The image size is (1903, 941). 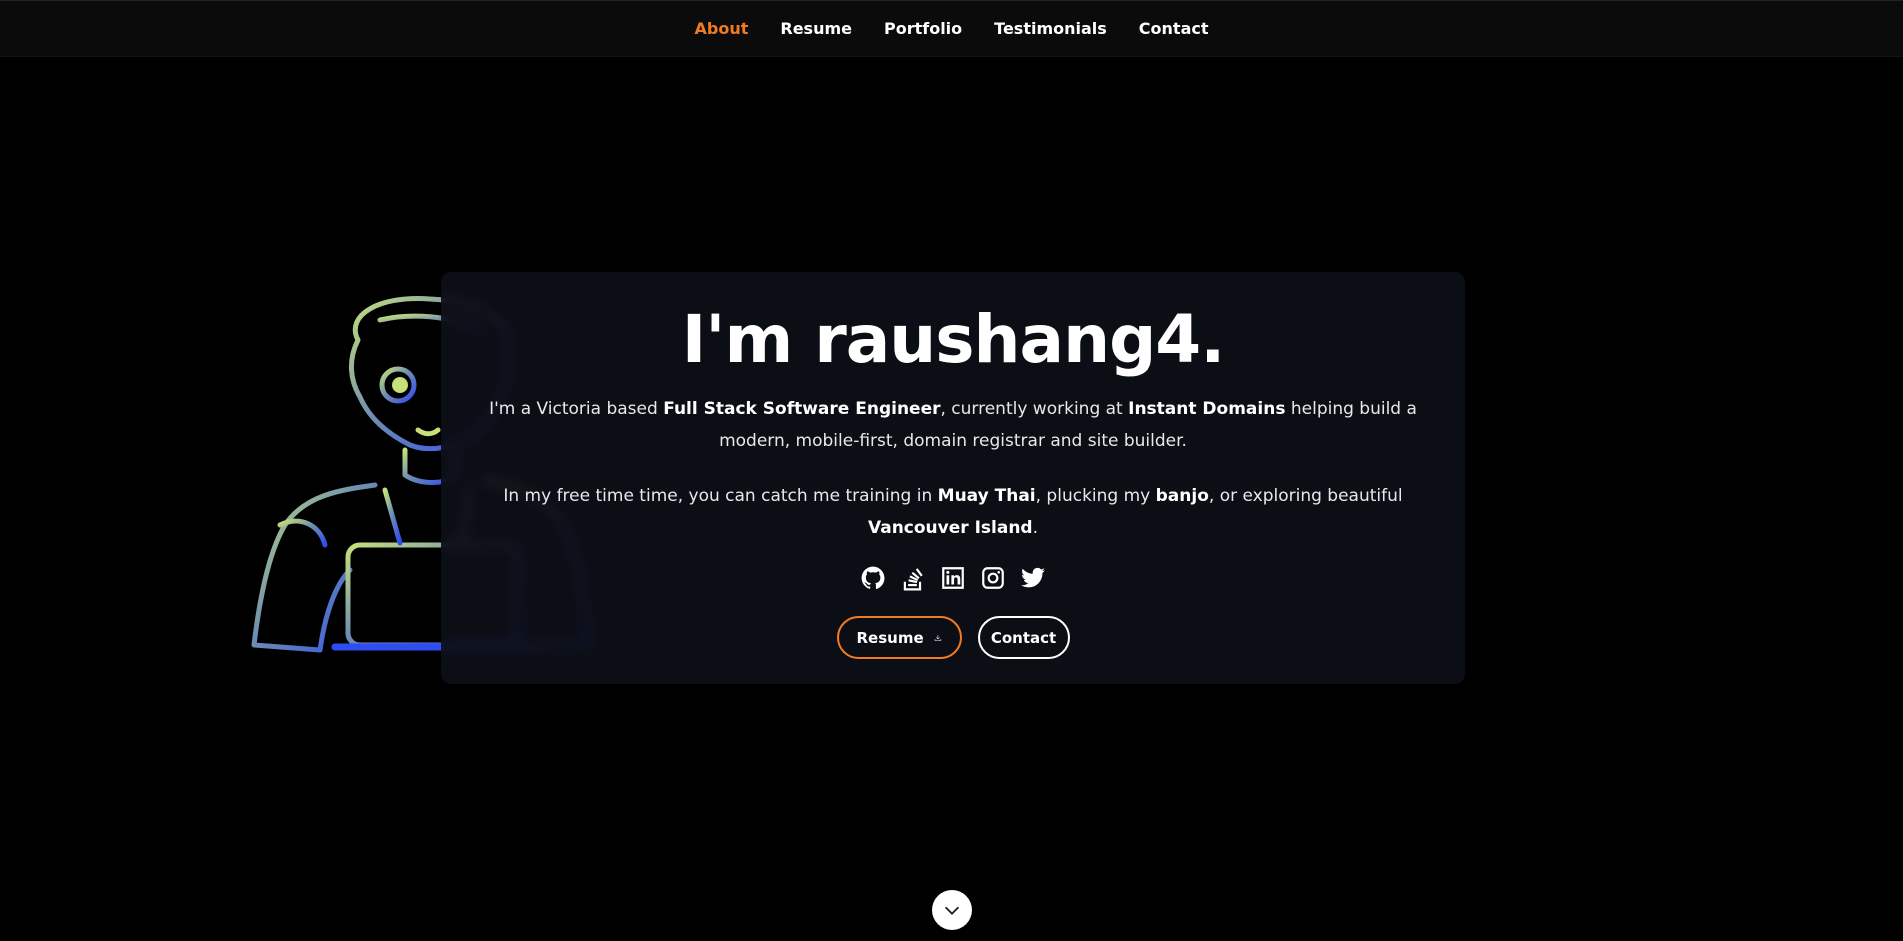 What do you see at coordinates (986, 496) in the screenshot?
I see `hobby-muay-thai: Muay Thai` at bounding box center [986, 496].